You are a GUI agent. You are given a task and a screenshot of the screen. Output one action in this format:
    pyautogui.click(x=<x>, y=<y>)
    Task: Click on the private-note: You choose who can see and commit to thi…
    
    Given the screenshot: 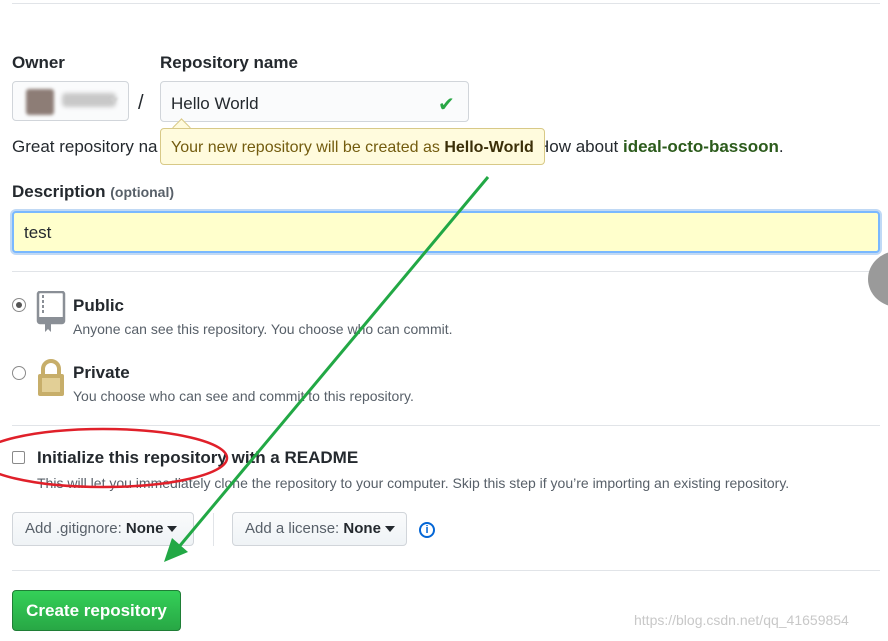 What is the action you would take?
    pyautogui.click(x=243, y=396)
    